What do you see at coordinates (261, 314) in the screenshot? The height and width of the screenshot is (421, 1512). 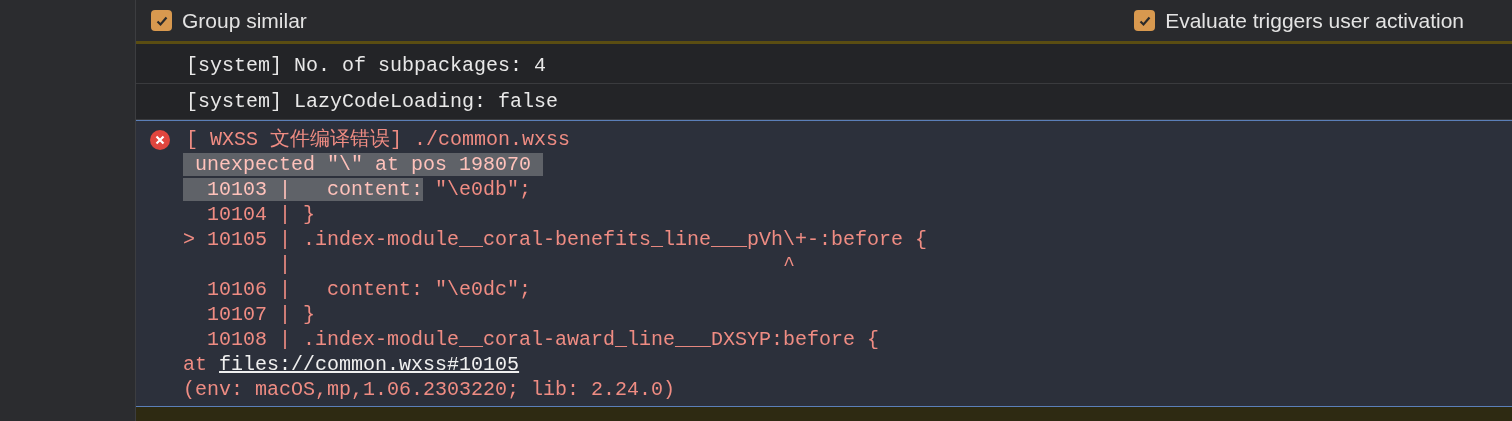 I see `code-line: 10107 | }` at bounding box center [261, 314].